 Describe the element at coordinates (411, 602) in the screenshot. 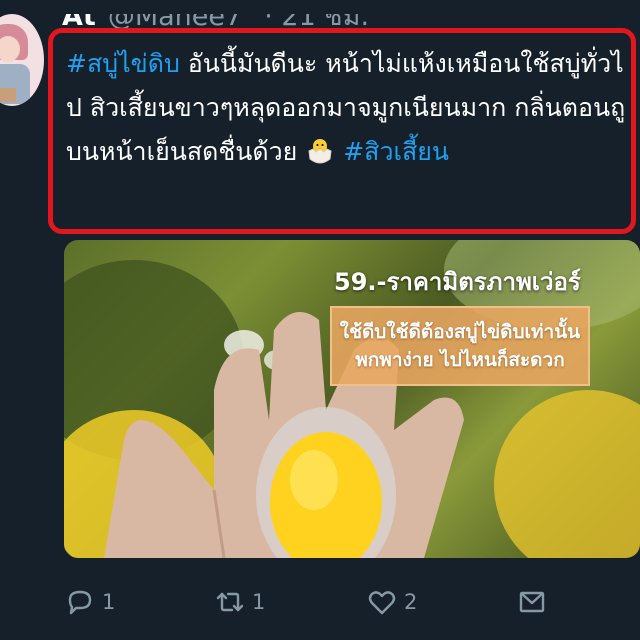

I see `like-count: 2` at that location.